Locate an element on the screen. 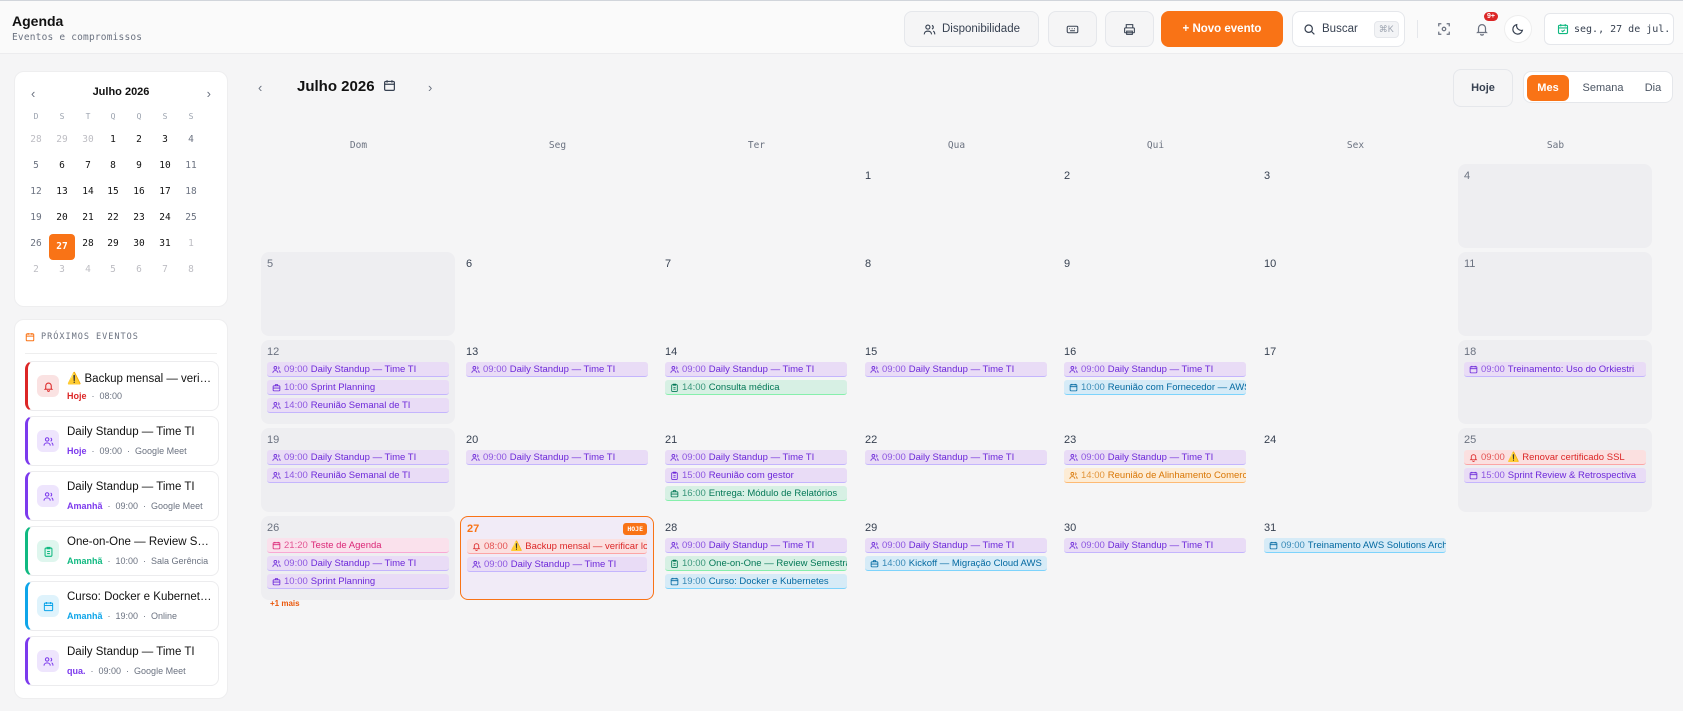  event-chip: 08:00 ⚠️ Backup mensal — verificar logs is located at coordinates (557, 546).